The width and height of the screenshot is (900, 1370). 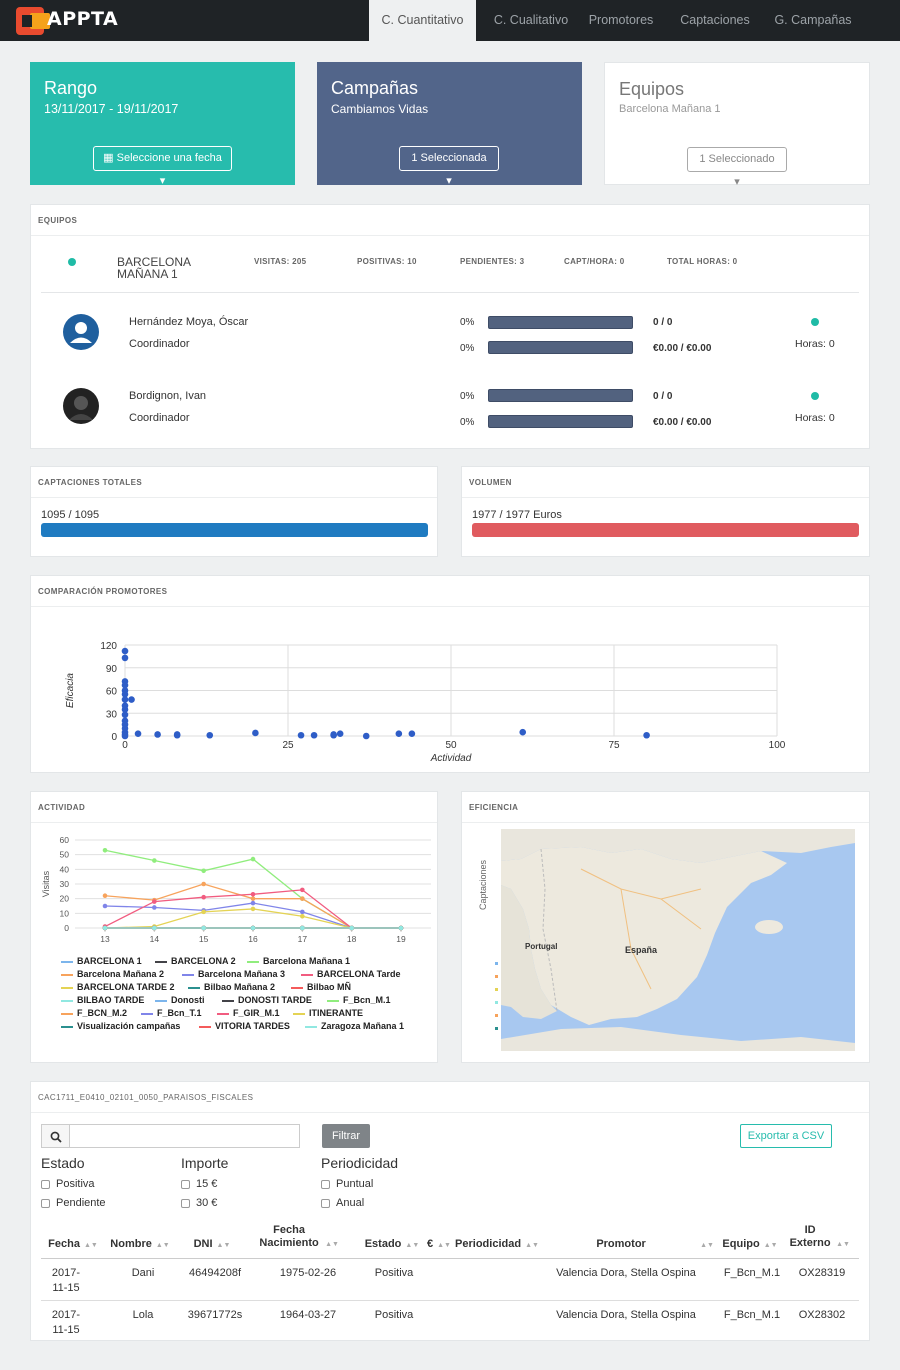 What do you see at coordinates (252, 918) in the screenshot?
I see `series-line` at bounding box center [252, 918].